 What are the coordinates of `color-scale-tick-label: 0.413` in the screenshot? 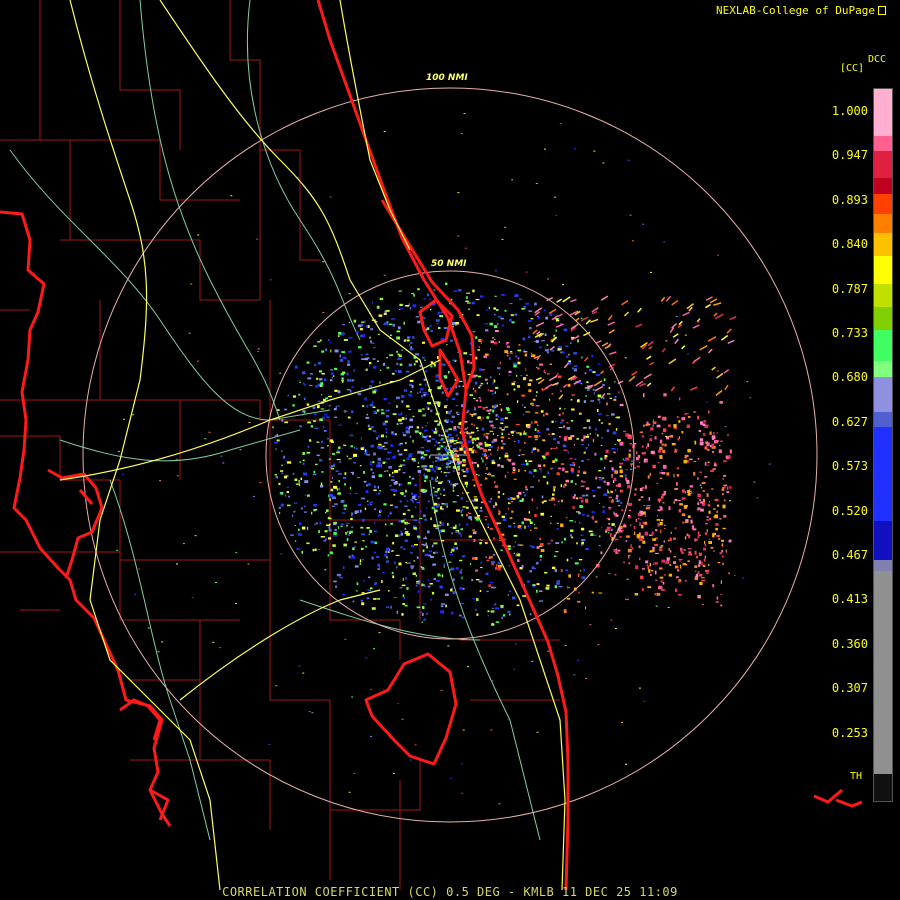 It's located at (849, 599).